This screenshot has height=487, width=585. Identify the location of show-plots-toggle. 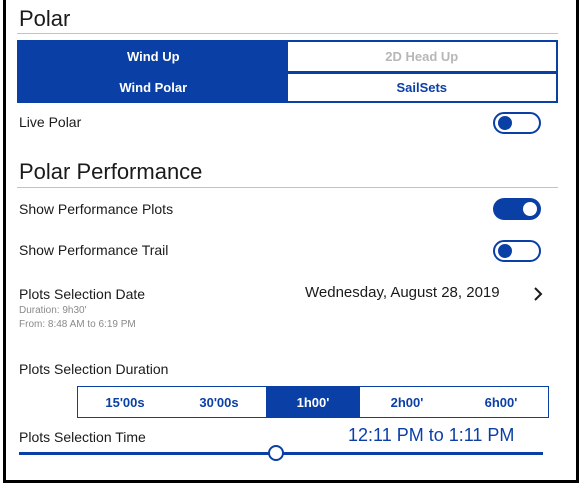
(517, 209).